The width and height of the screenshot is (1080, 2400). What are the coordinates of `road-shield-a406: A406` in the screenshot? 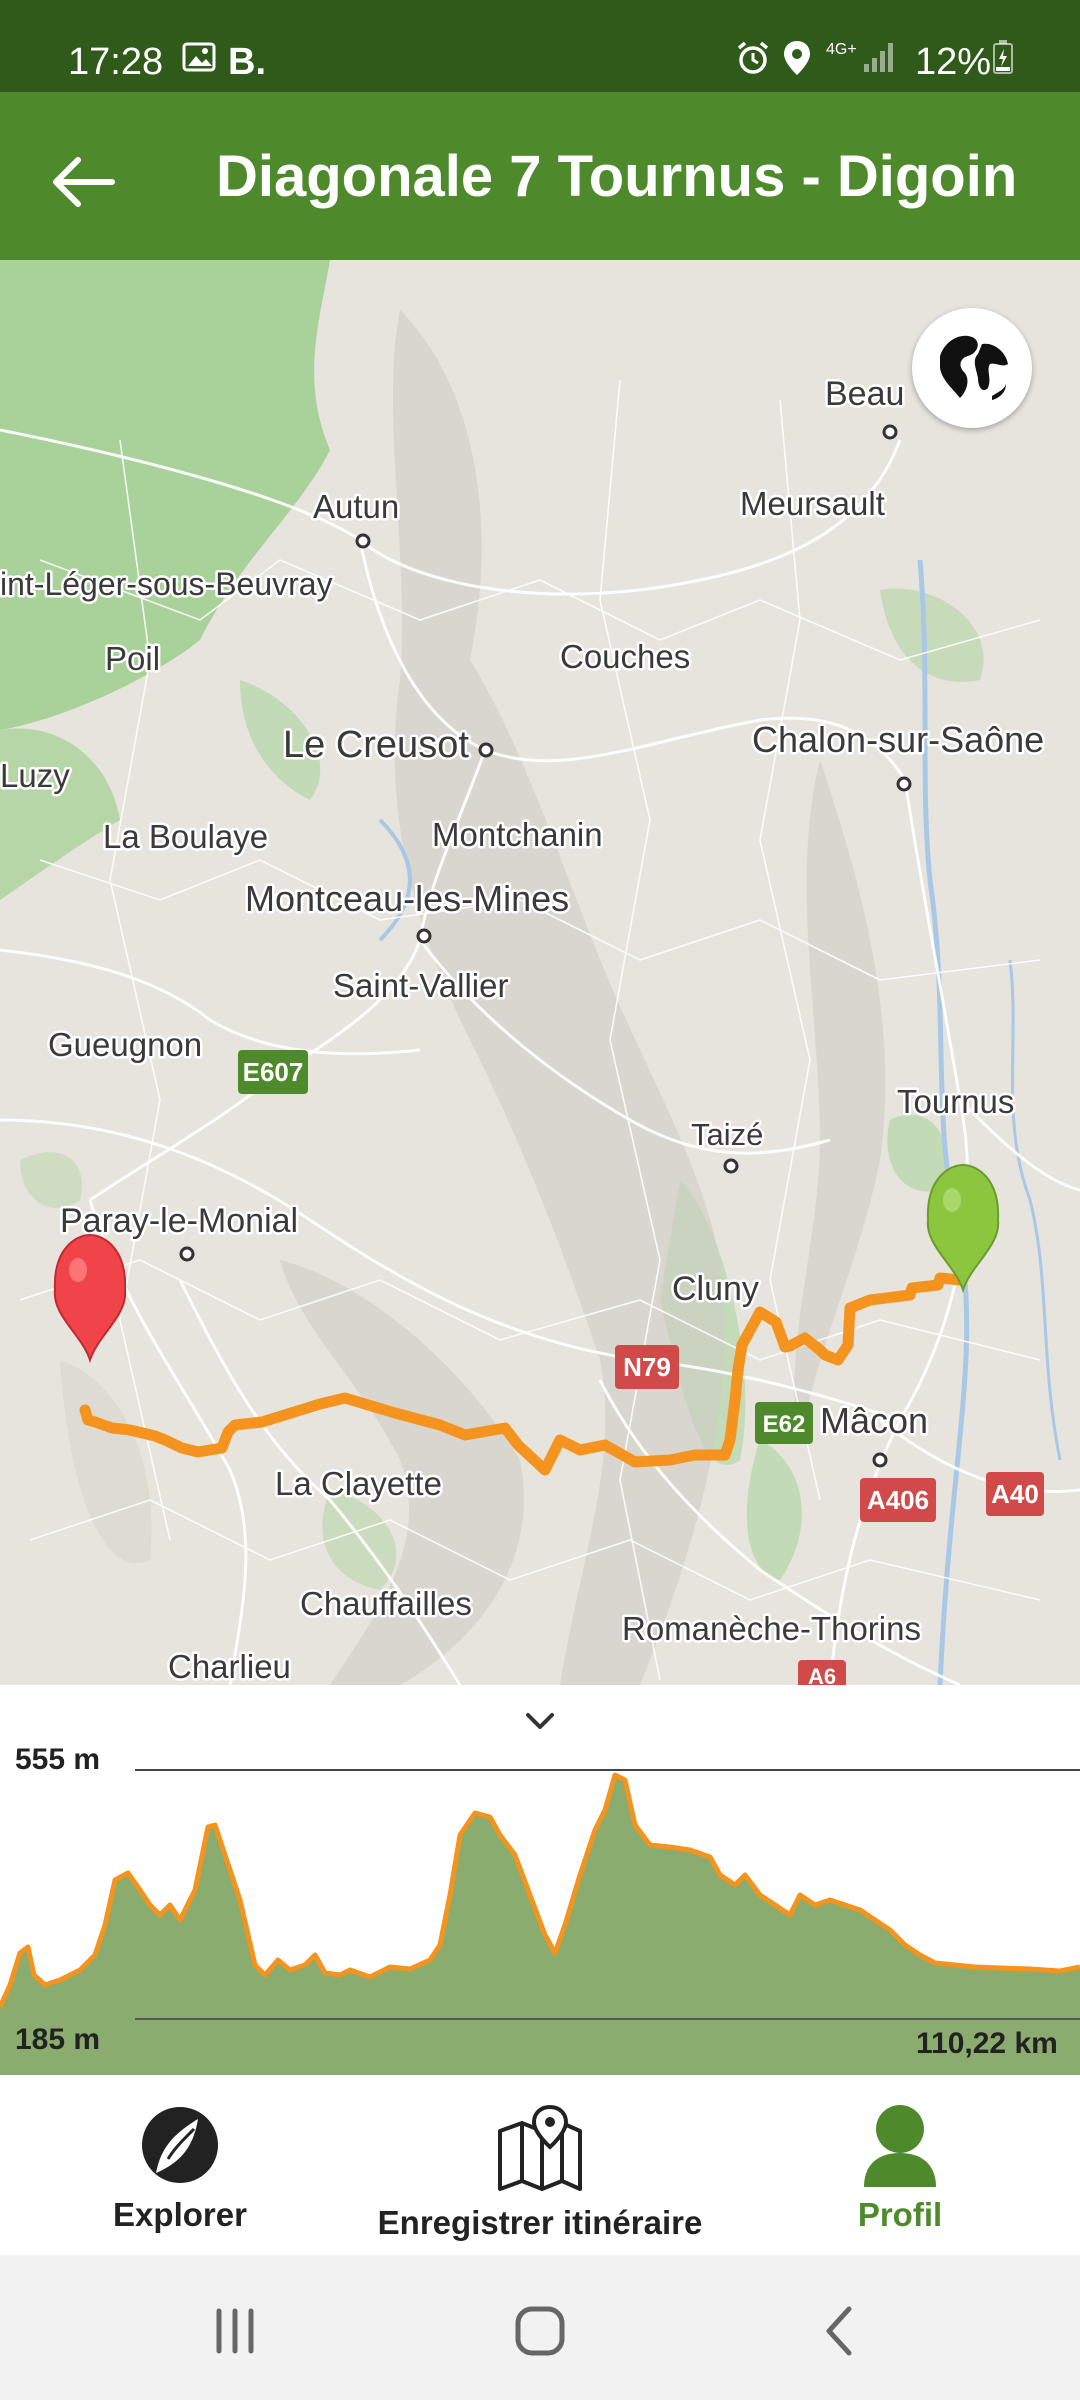 It's located at (898, 1500).